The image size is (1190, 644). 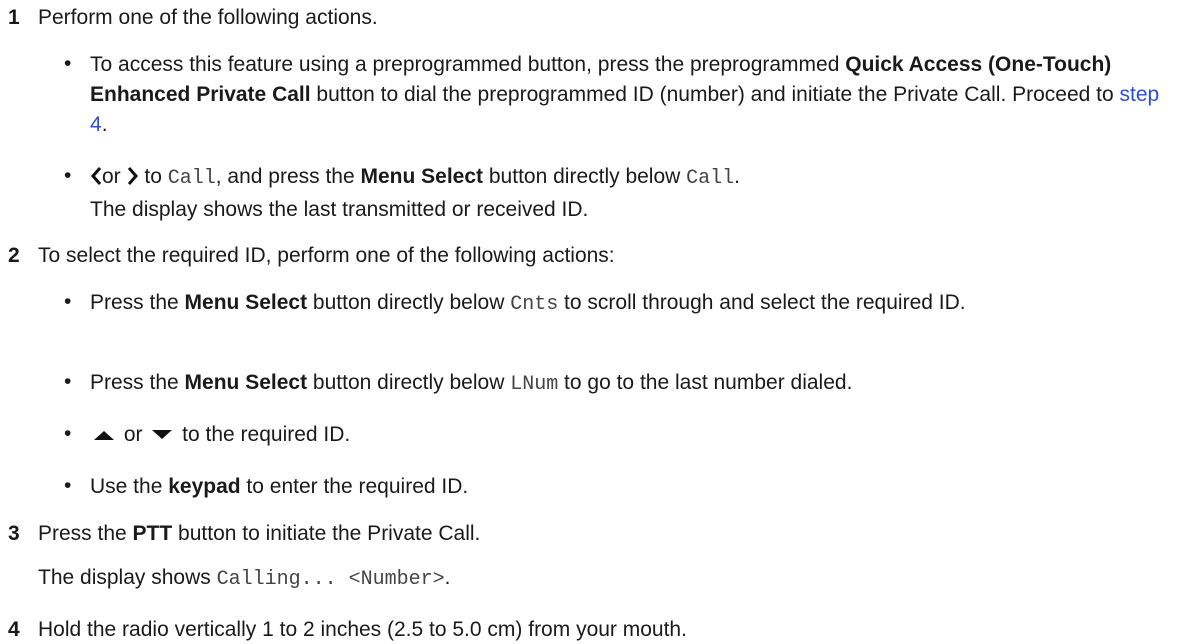 What do you see at coordinates (153, 176) in the screenshot?
I see `text-segment: to` at bounding box center [153, 176].